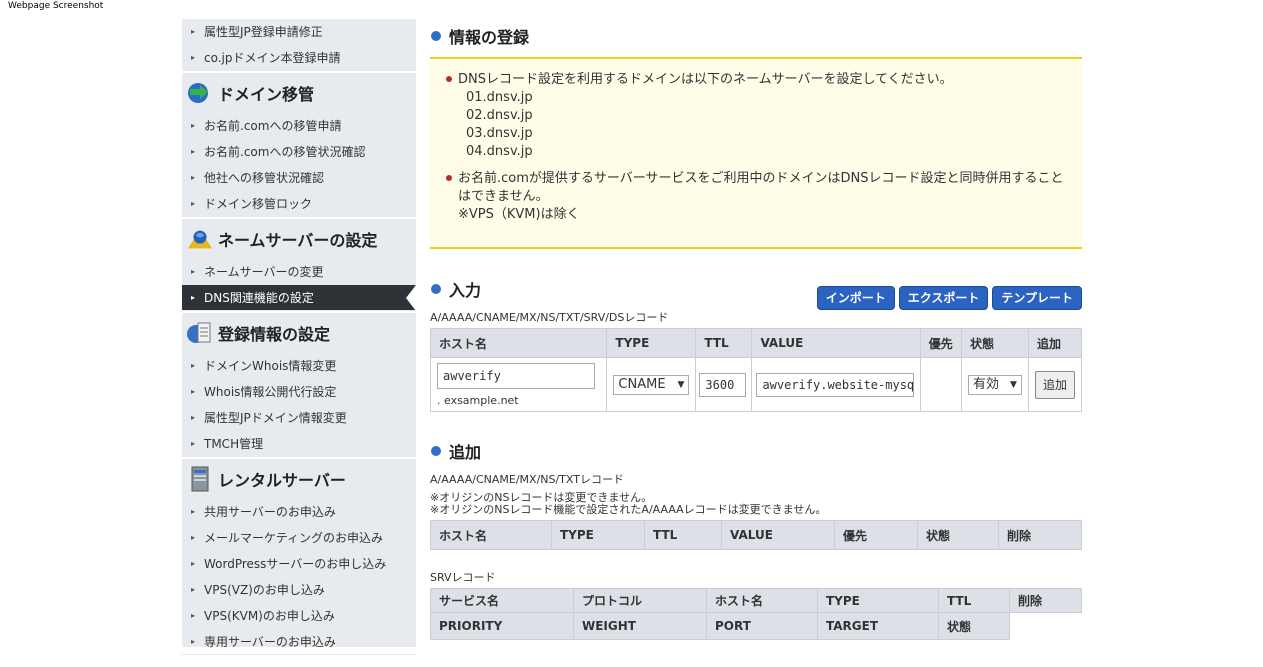 This screenshot has width=1263, height=667. What do you see at coordinates (1055, 343) in the screenshot?
I see `col-add: 追加` at bounding box center [1055, 343].